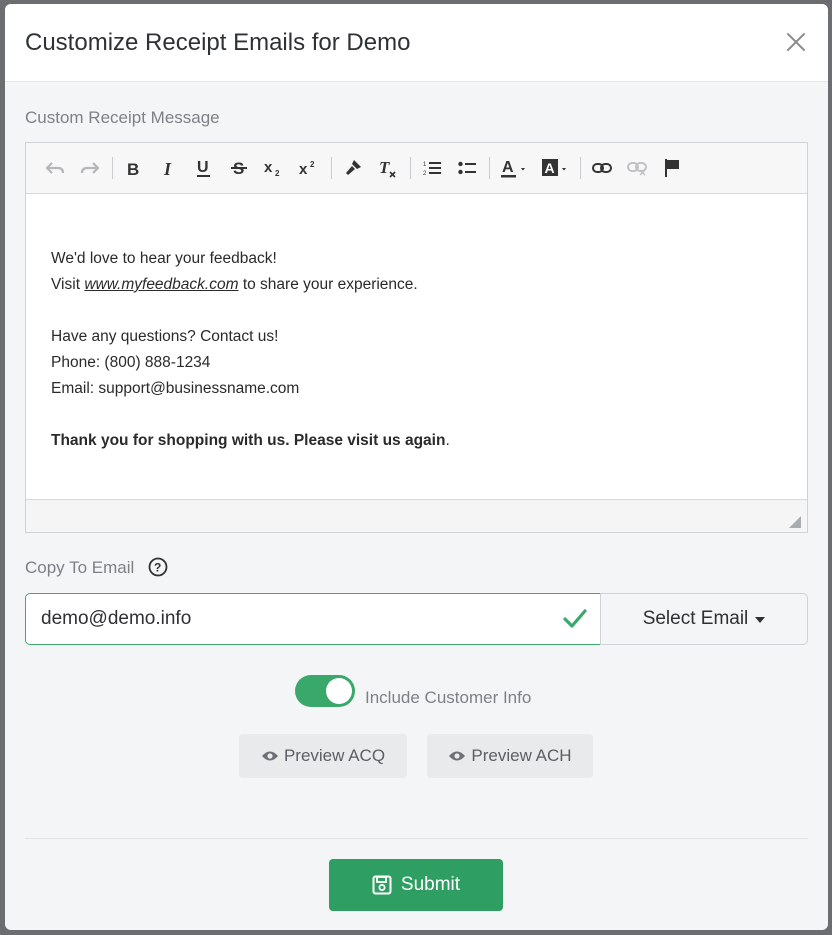 This screenshot has height=935, width=832. I want to click on svg-text: U, so click(203, 167).